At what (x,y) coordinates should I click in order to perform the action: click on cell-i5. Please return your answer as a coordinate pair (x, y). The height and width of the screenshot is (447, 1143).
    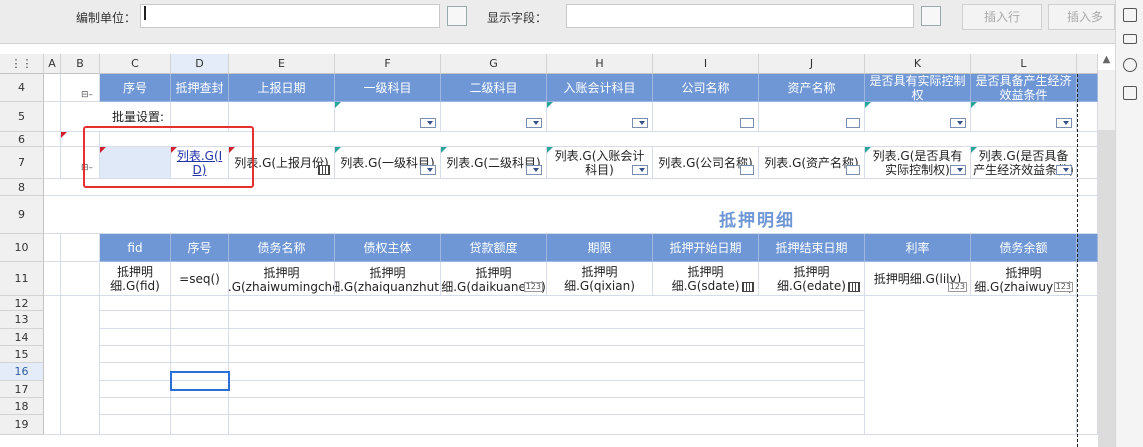
    Looking at the image, I should click on (706, 117).